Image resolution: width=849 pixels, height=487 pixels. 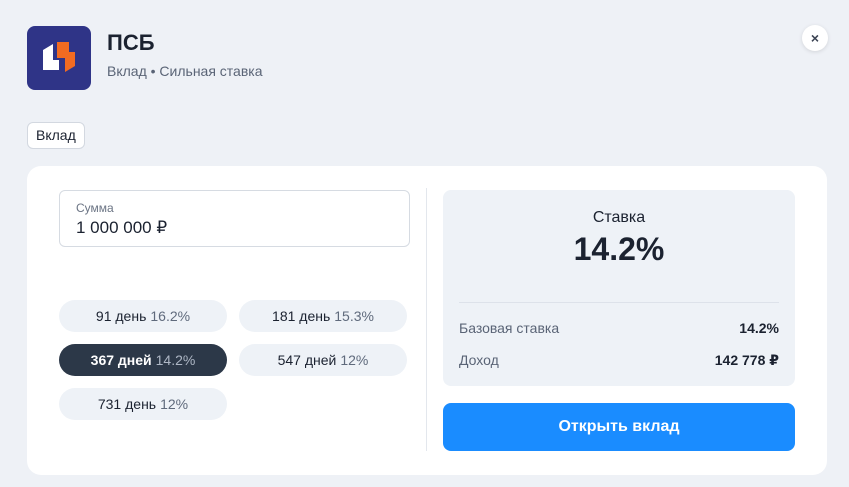 I want to click on close-icon: ×, so click(x=815, y=38).